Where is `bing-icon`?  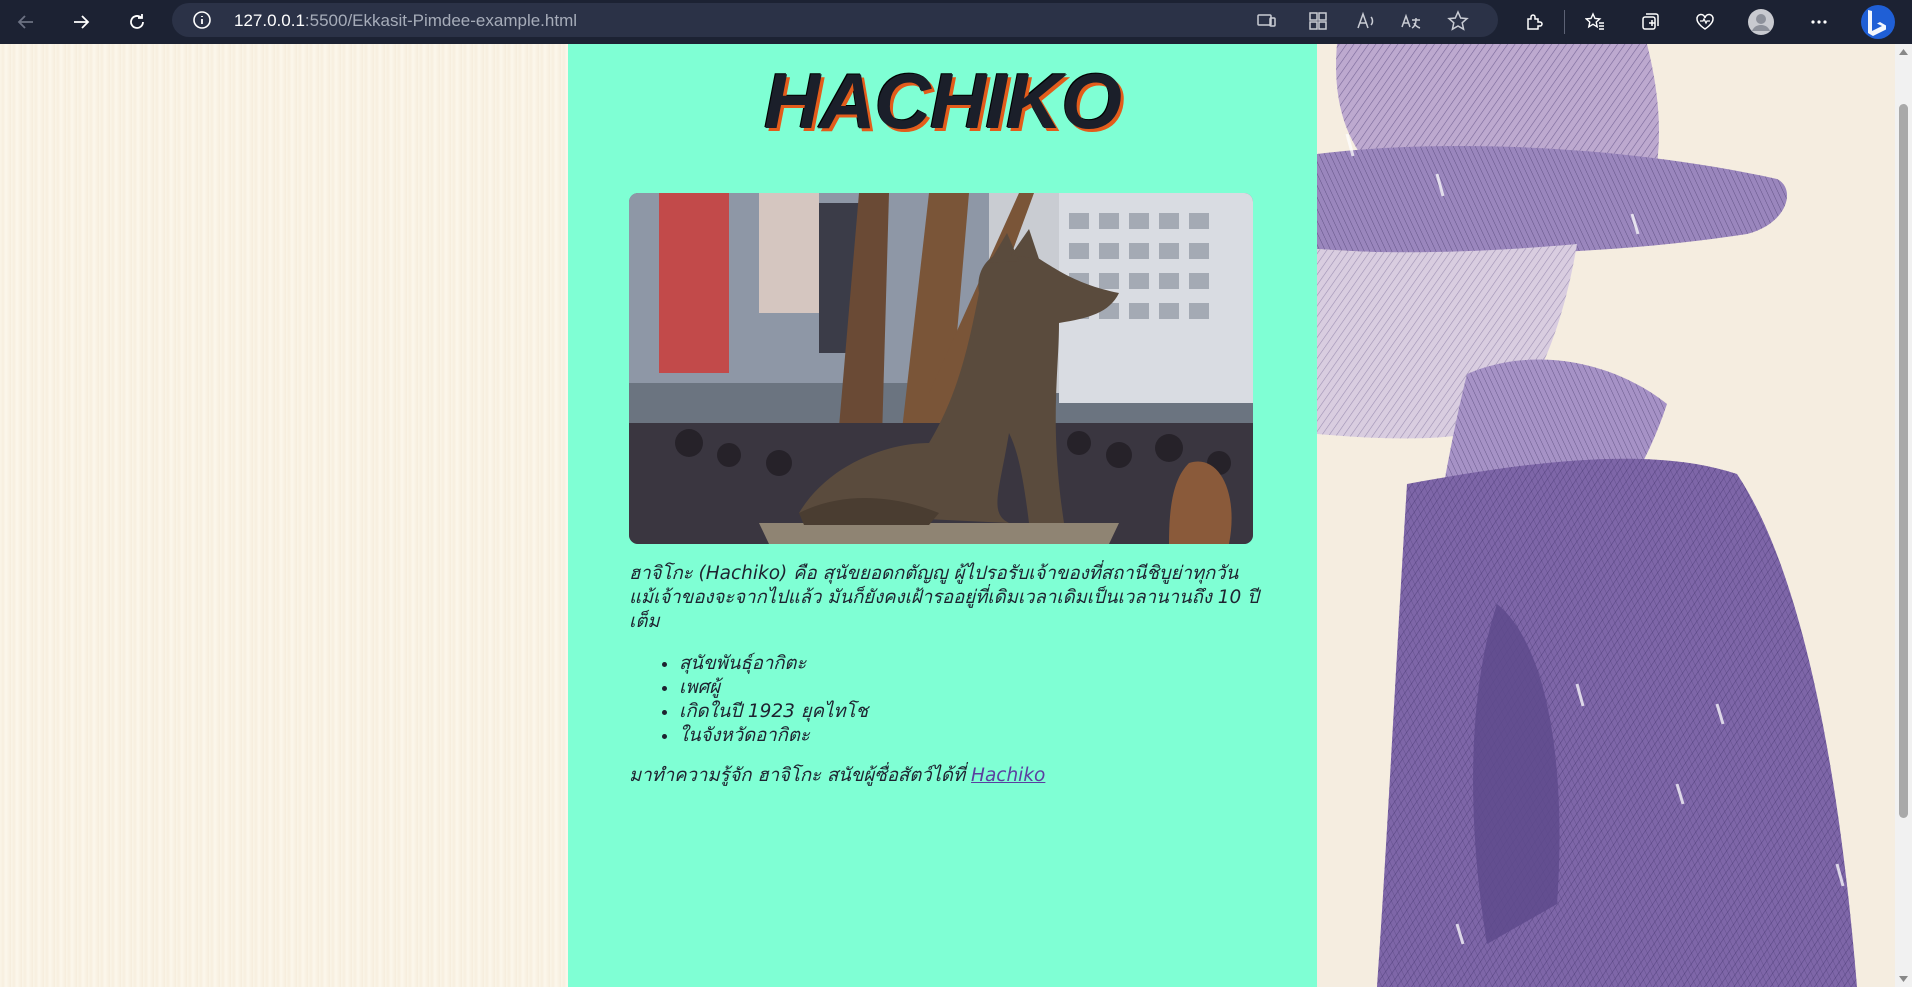
bing-icon is located at coordinates (1878, 22).